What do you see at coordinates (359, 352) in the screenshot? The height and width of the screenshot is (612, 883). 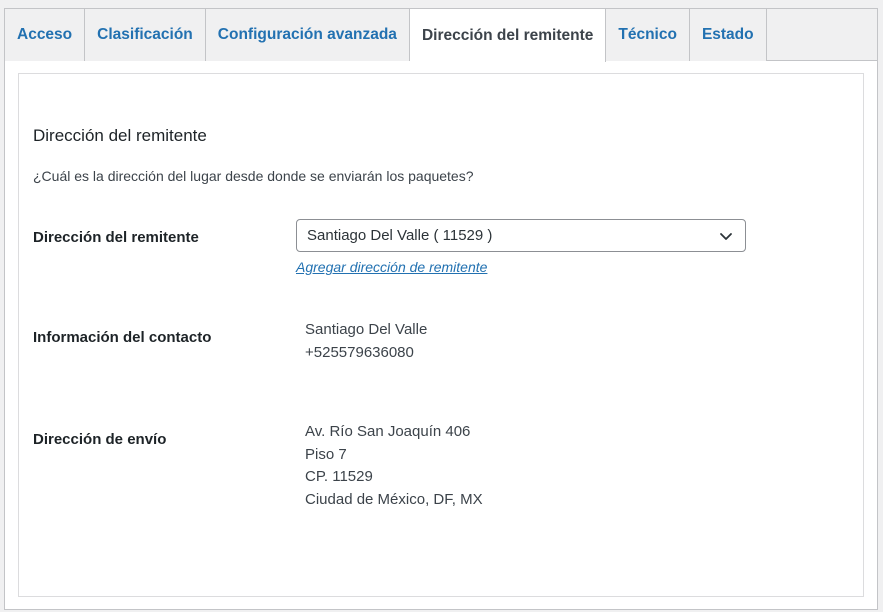 I see `contact-phone: +525579636080` at bounding box center [359, 352].